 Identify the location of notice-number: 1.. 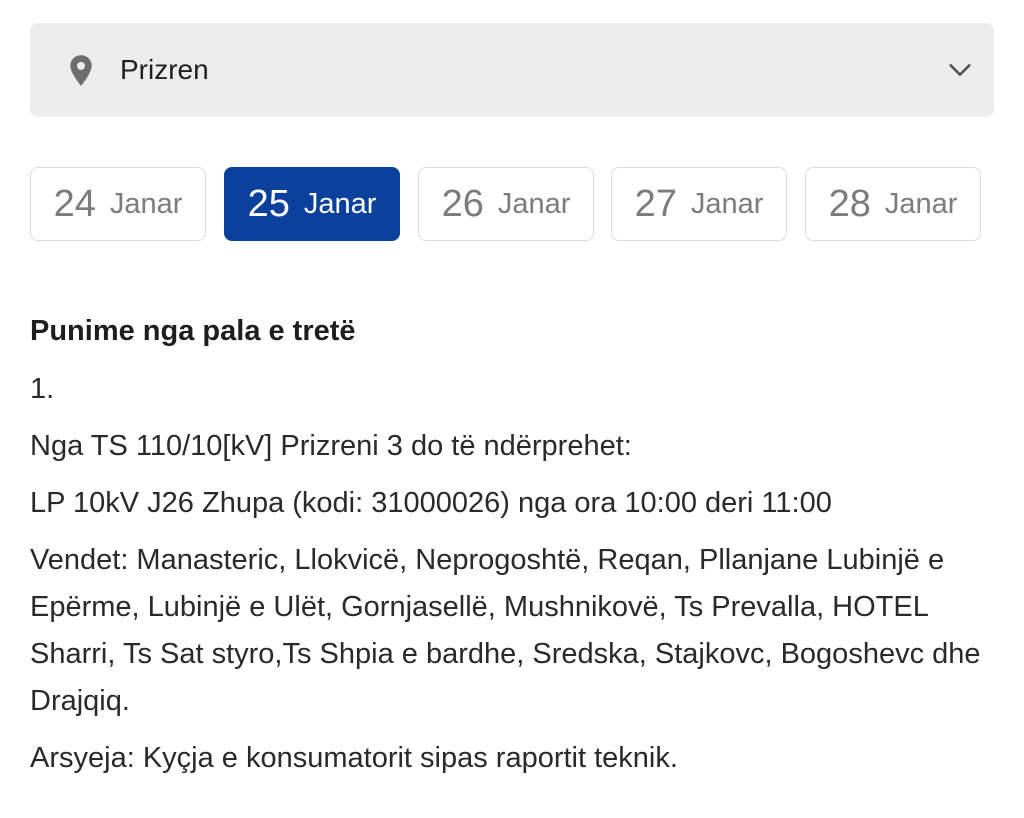
(42, 389).